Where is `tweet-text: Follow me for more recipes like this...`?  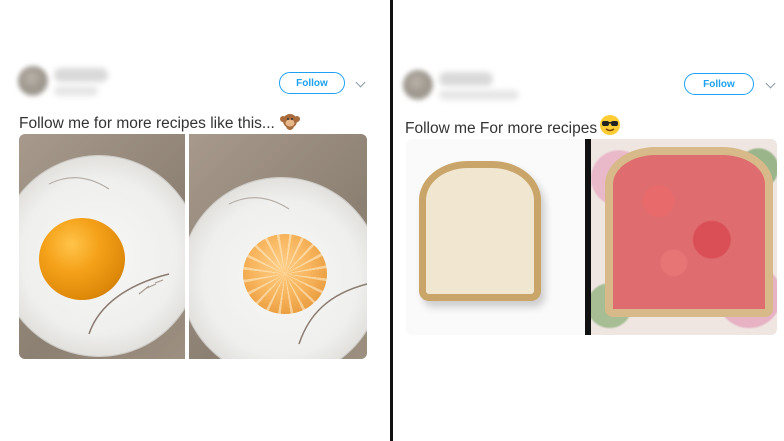
tweet-text: Follow me for more recipes like this... is located at coordinates (160, 122).